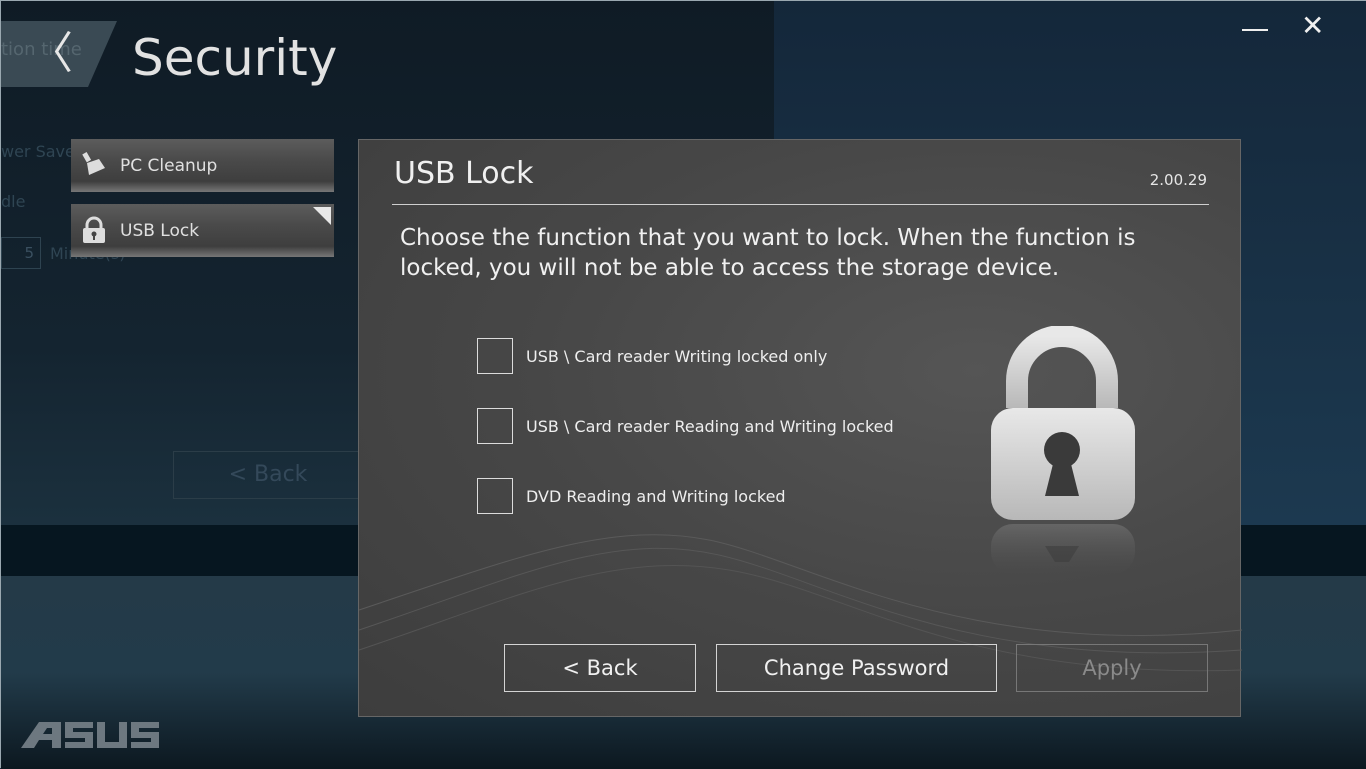 This screenshot has width=1366, height=769. I want to click on page-title: Security, so click(235, 58).